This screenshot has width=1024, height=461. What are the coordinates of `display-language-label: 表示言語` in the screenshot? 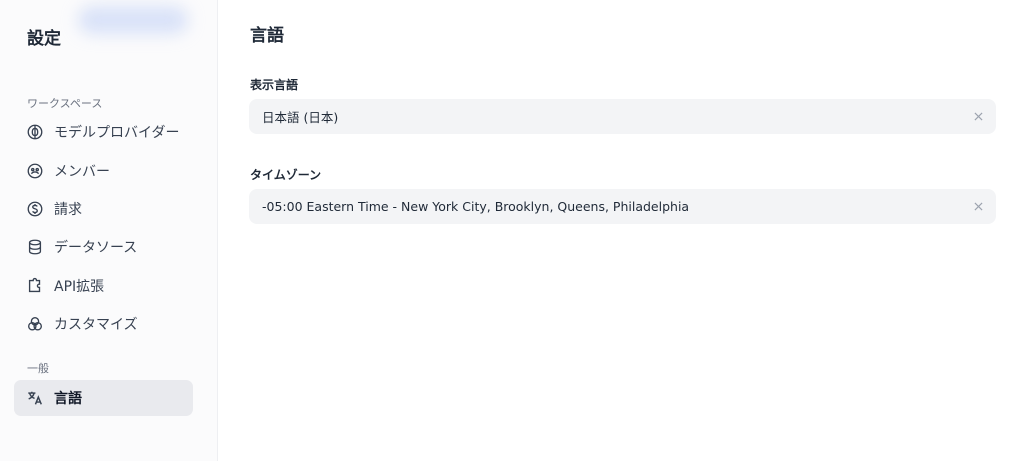 It's located at (274, 85).